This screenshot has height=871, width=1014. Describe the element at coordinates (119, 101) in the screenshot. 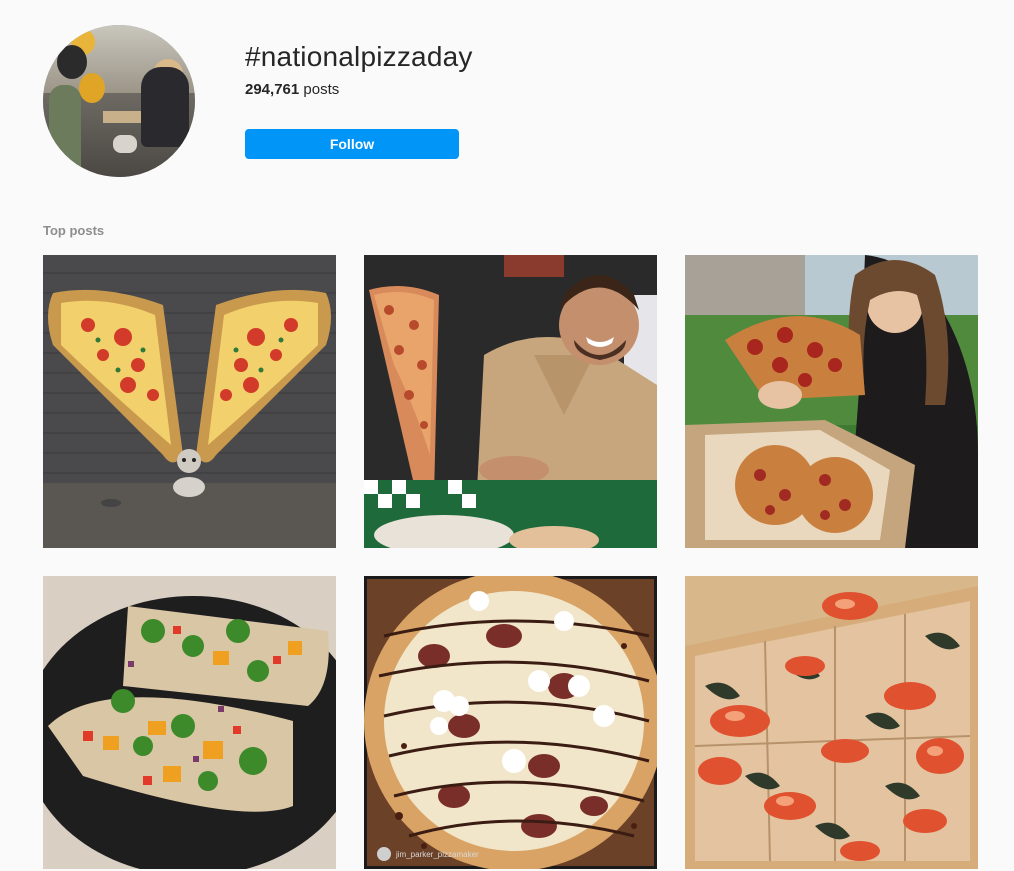

I see `hashtag-avatar` at that location.